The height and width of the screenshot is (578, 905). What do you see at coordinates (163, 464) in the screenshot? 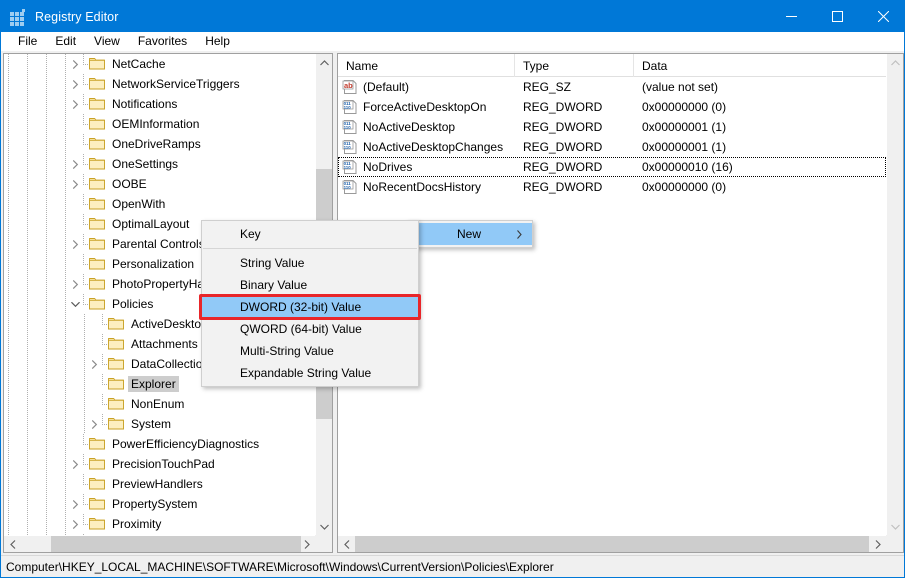
I see `tree-item-label: PrecisionTouchPad` at bounding box center [163, 464].